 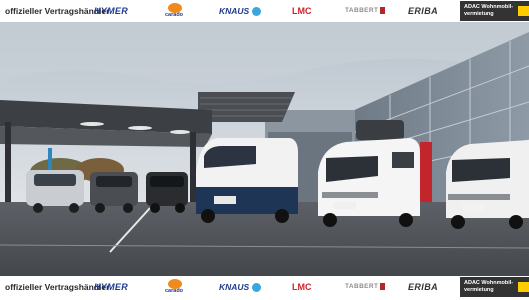 I want to click on blue-camper-van, so click(x=247, y=180).